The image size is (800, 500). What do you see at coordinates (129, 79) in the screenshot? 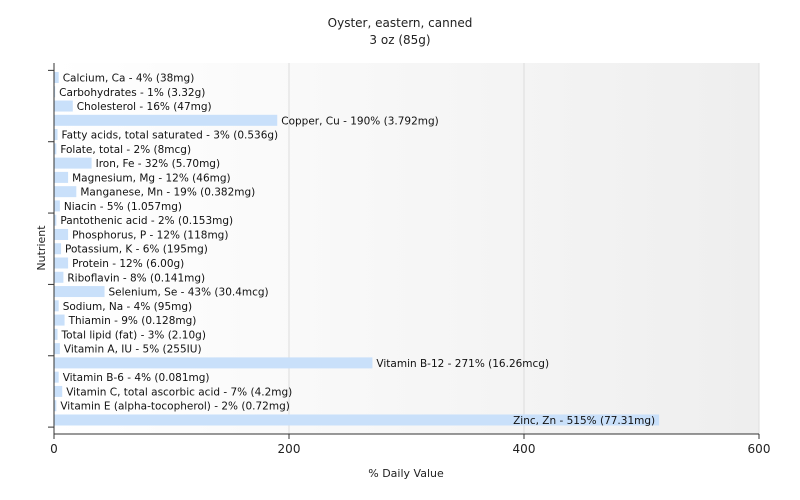
I see `bar-label: Calcium, Ca - 4% (38mg)` at bounding box center [129, 79].